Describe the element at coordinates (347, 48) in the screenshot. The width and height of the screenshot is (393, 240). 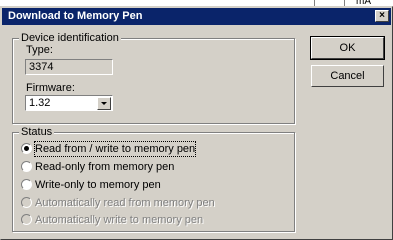
I see `ok-button: OK` at that location.